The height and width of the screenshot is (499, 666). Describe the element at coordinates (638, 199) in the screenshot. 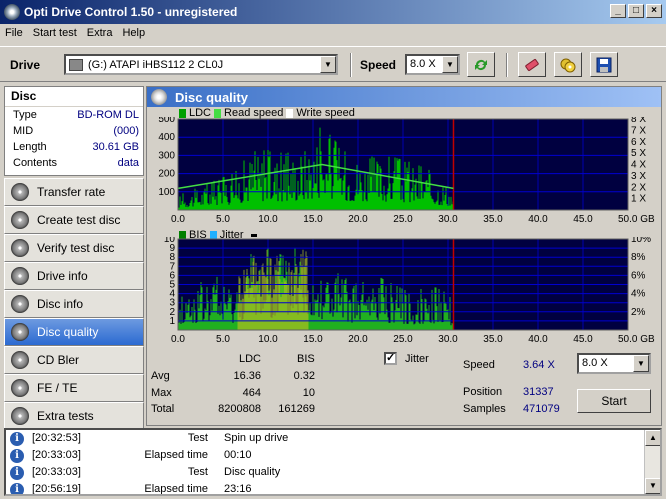

I see `y2-tick-label: 1 X` at that location.